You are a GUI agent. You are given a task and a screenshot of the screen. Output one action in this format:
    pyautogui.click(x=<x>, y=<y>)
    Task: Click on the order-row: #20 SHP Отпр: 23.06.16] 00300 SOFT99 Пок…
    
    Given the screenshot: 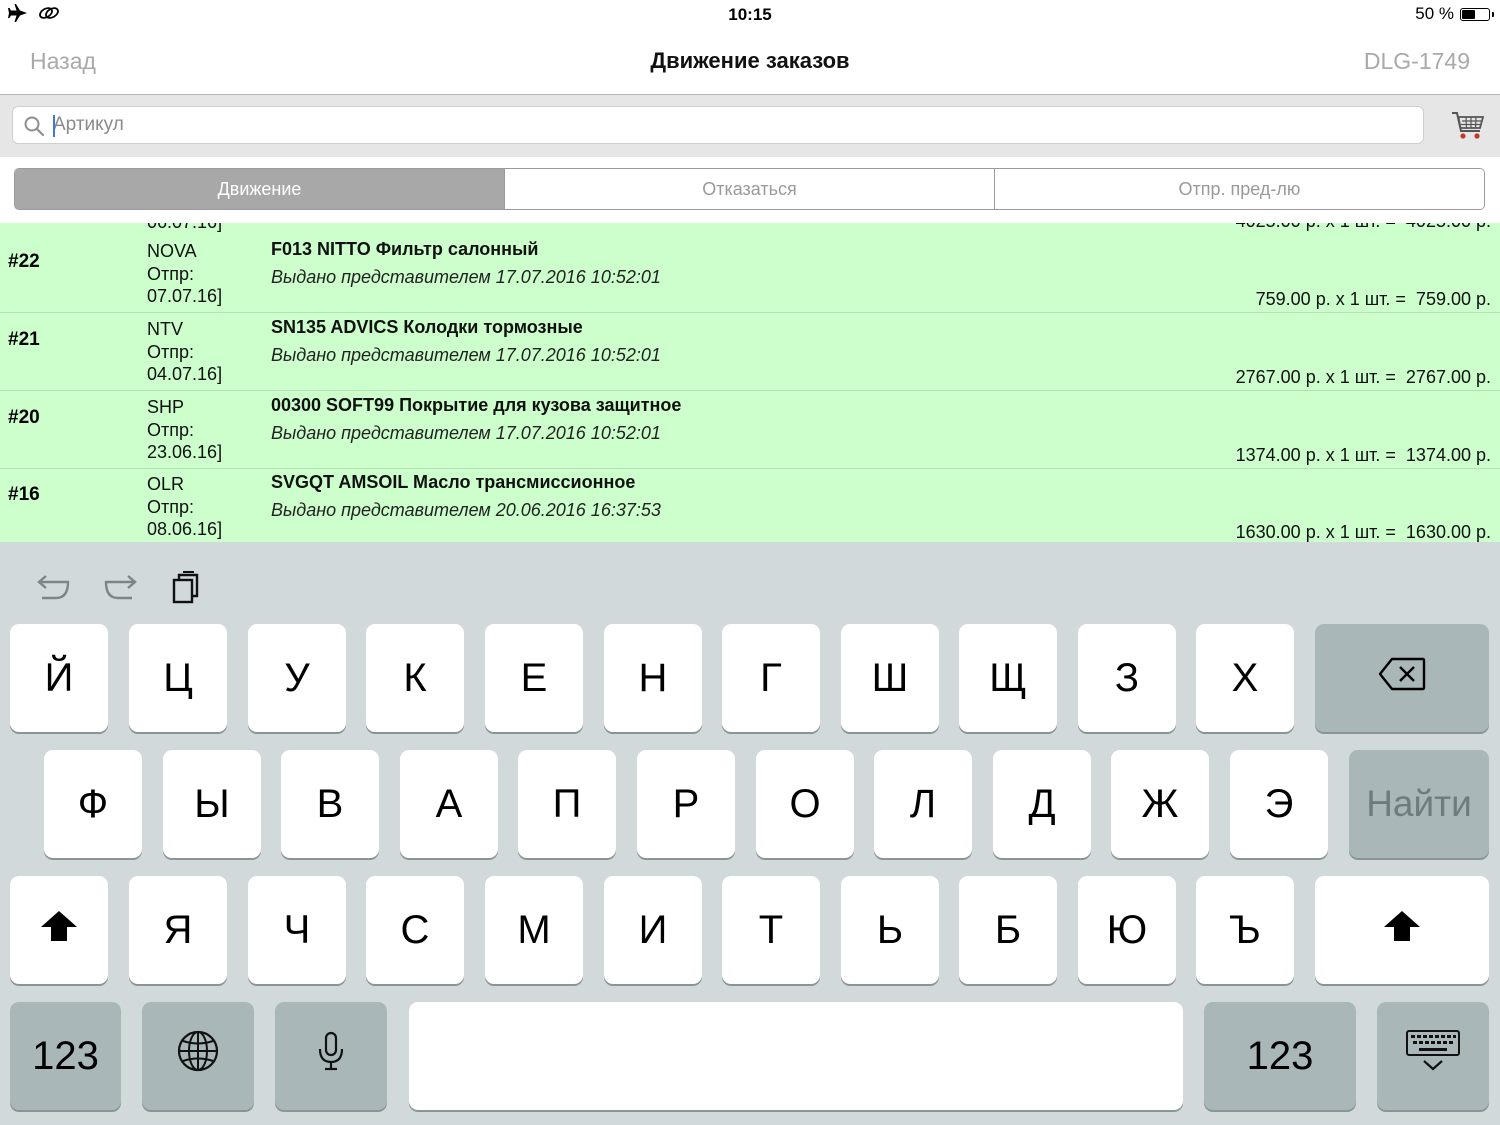 What is the action you would take?
    pyautogui.click(x=750, y=430)
    